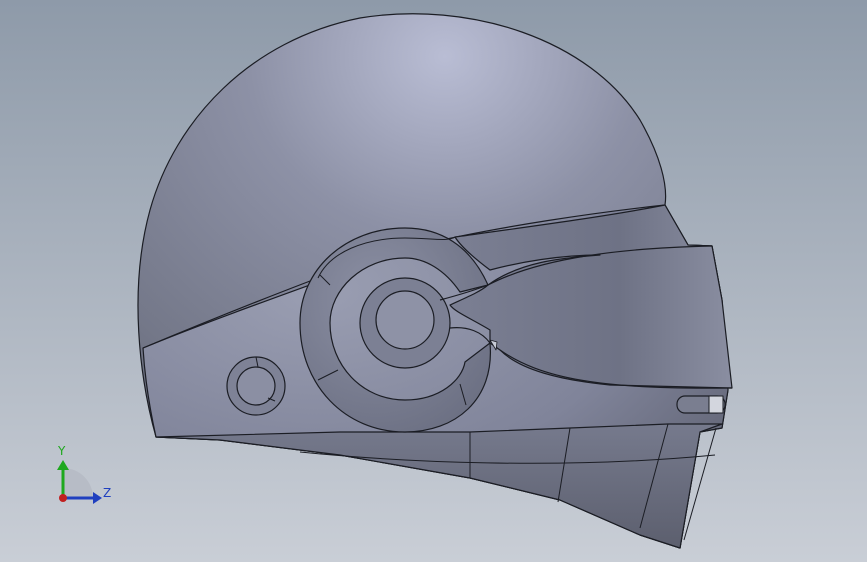 The image size is (867, 562). Describe the element at coordinates (256, 386) in the screenshot. I see `vent-button-inner` at that location.